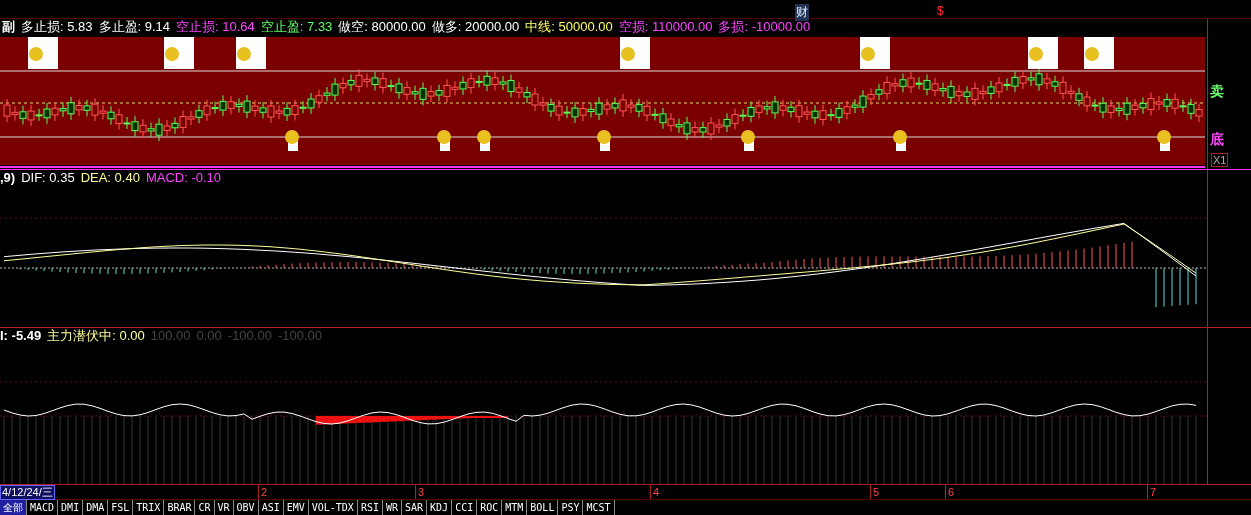  Describe the element at coordinates (764, 27) in the screenshot. I see `legend-value: 多损: -10000.00` at that location.